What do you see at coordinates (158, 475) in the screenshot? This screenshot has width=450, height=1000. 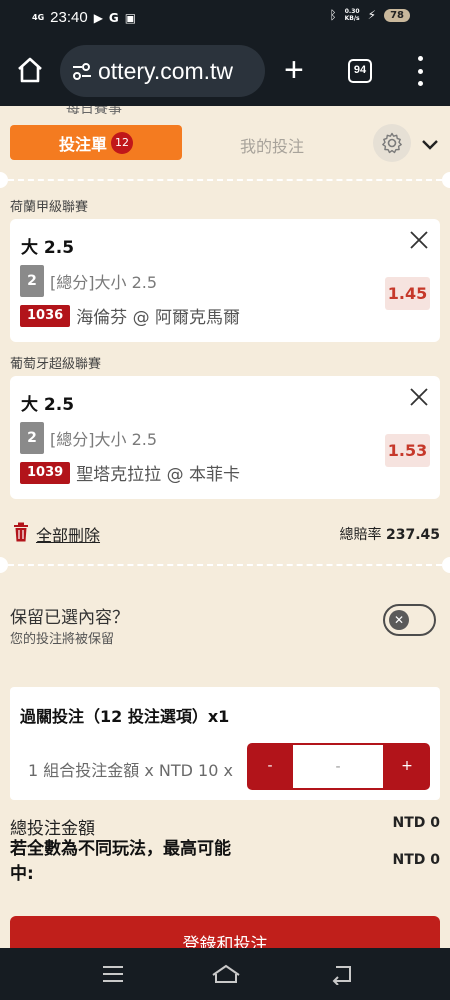 I see `match-teams: 聖塔克拉拉 @ 本菲卡` at bounding box center [158, 475].